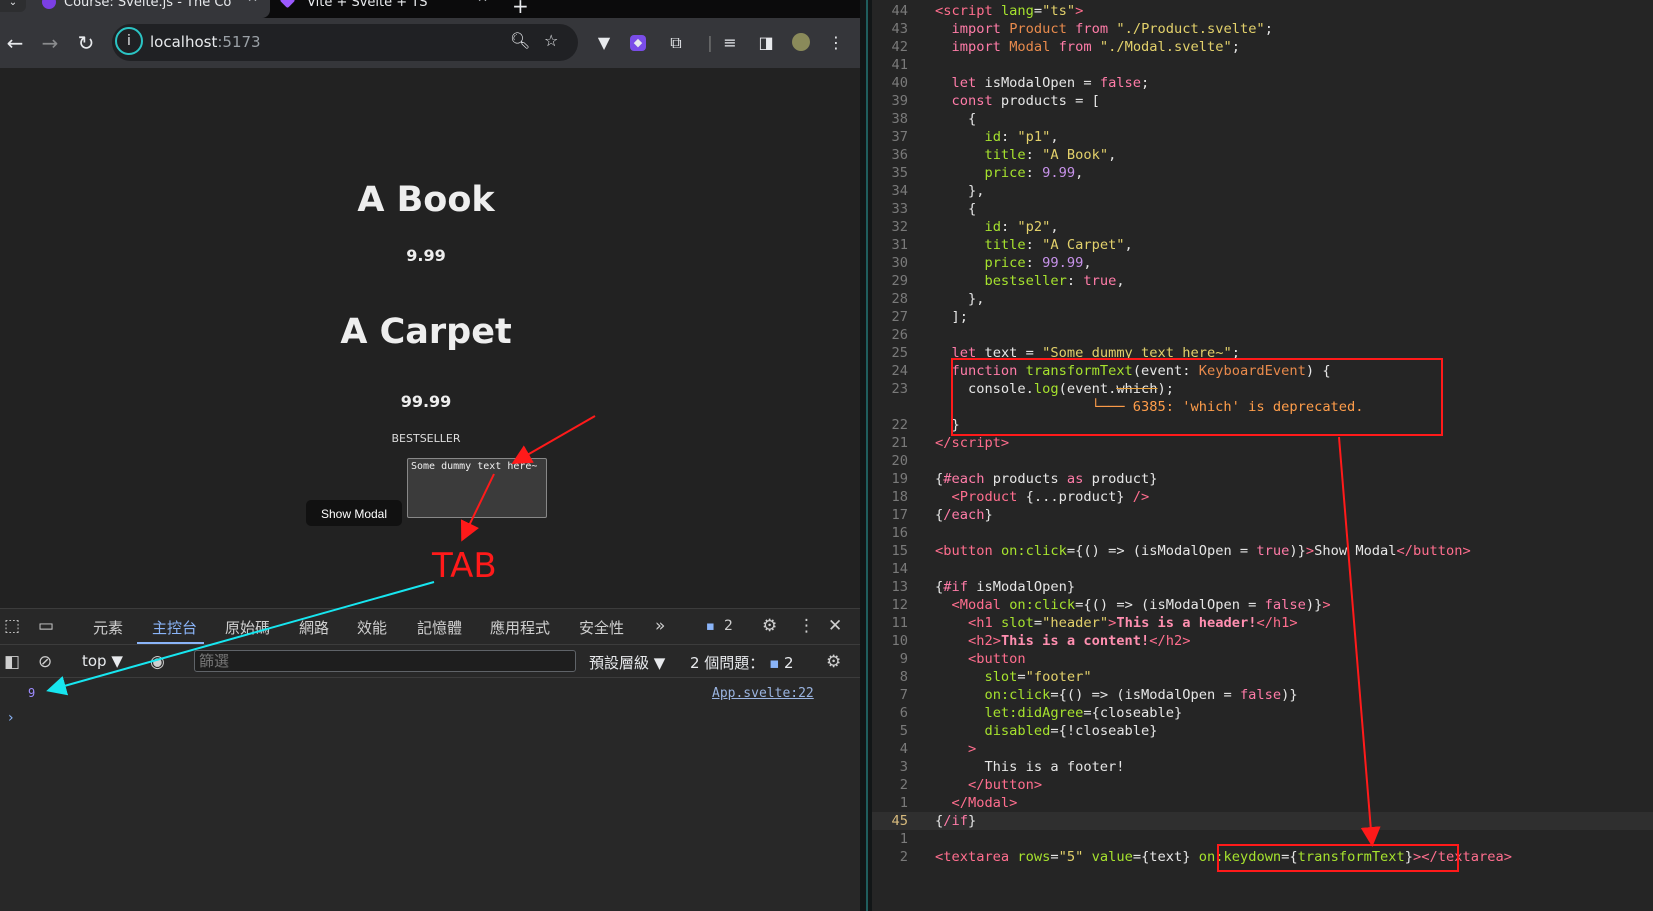 This screenshot has height=911, width=1653. I want to click on log-levels-select: 預設層級 ▼, so click(627, 662).